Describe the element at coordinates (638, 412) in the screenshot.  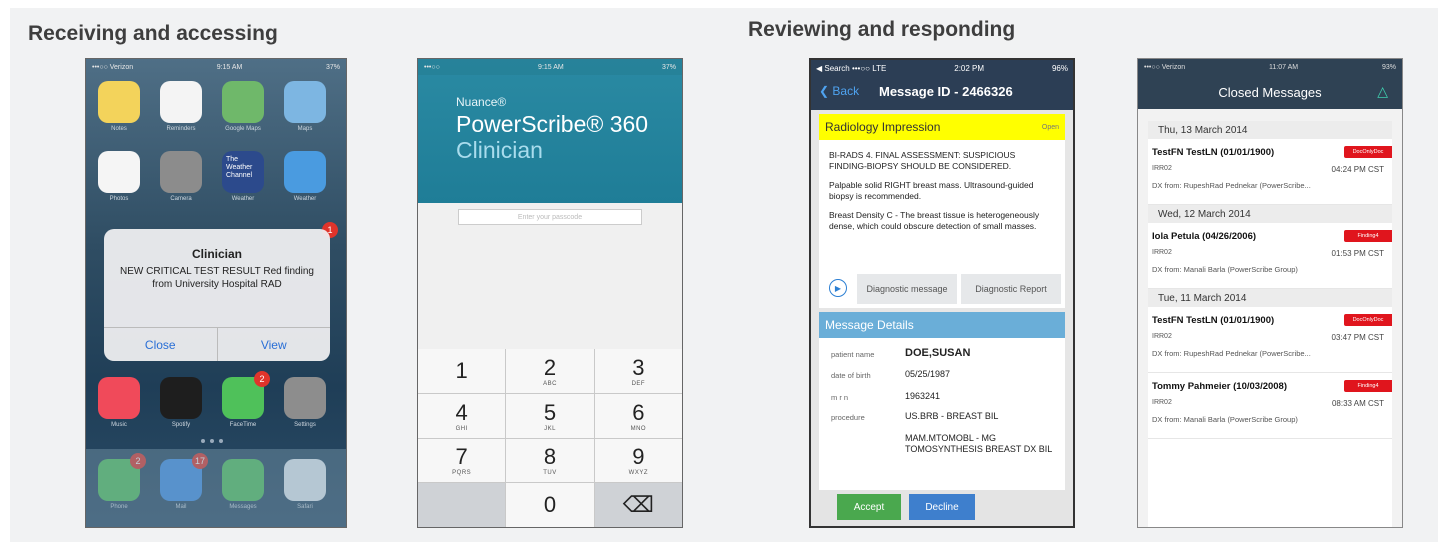
I see `key-digit: 6` at that location.